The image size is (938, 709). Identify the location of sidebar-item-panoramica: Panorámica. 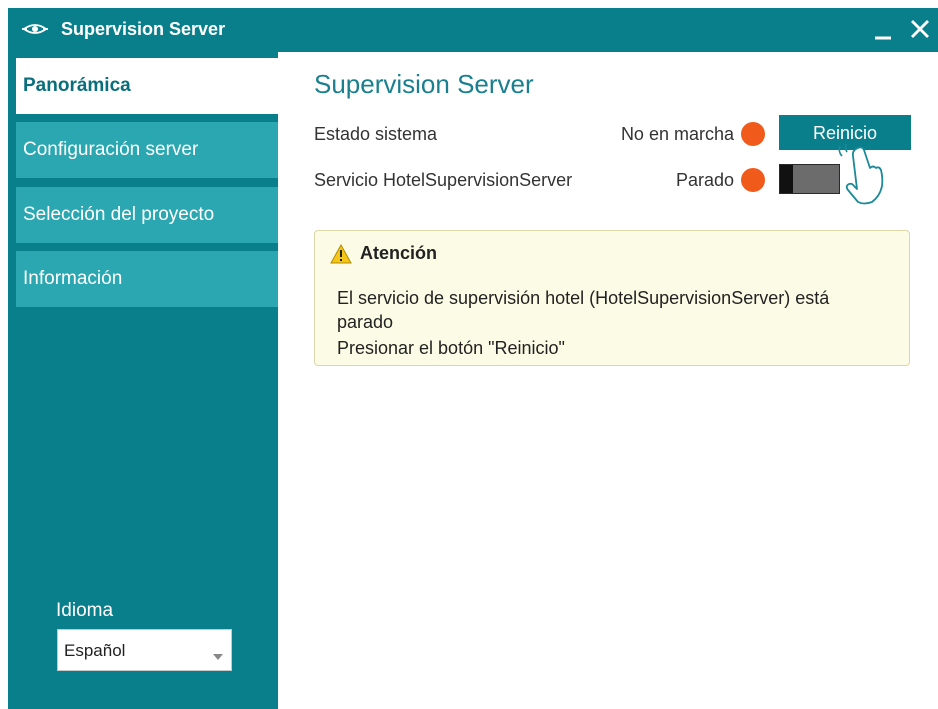
(147, 86).